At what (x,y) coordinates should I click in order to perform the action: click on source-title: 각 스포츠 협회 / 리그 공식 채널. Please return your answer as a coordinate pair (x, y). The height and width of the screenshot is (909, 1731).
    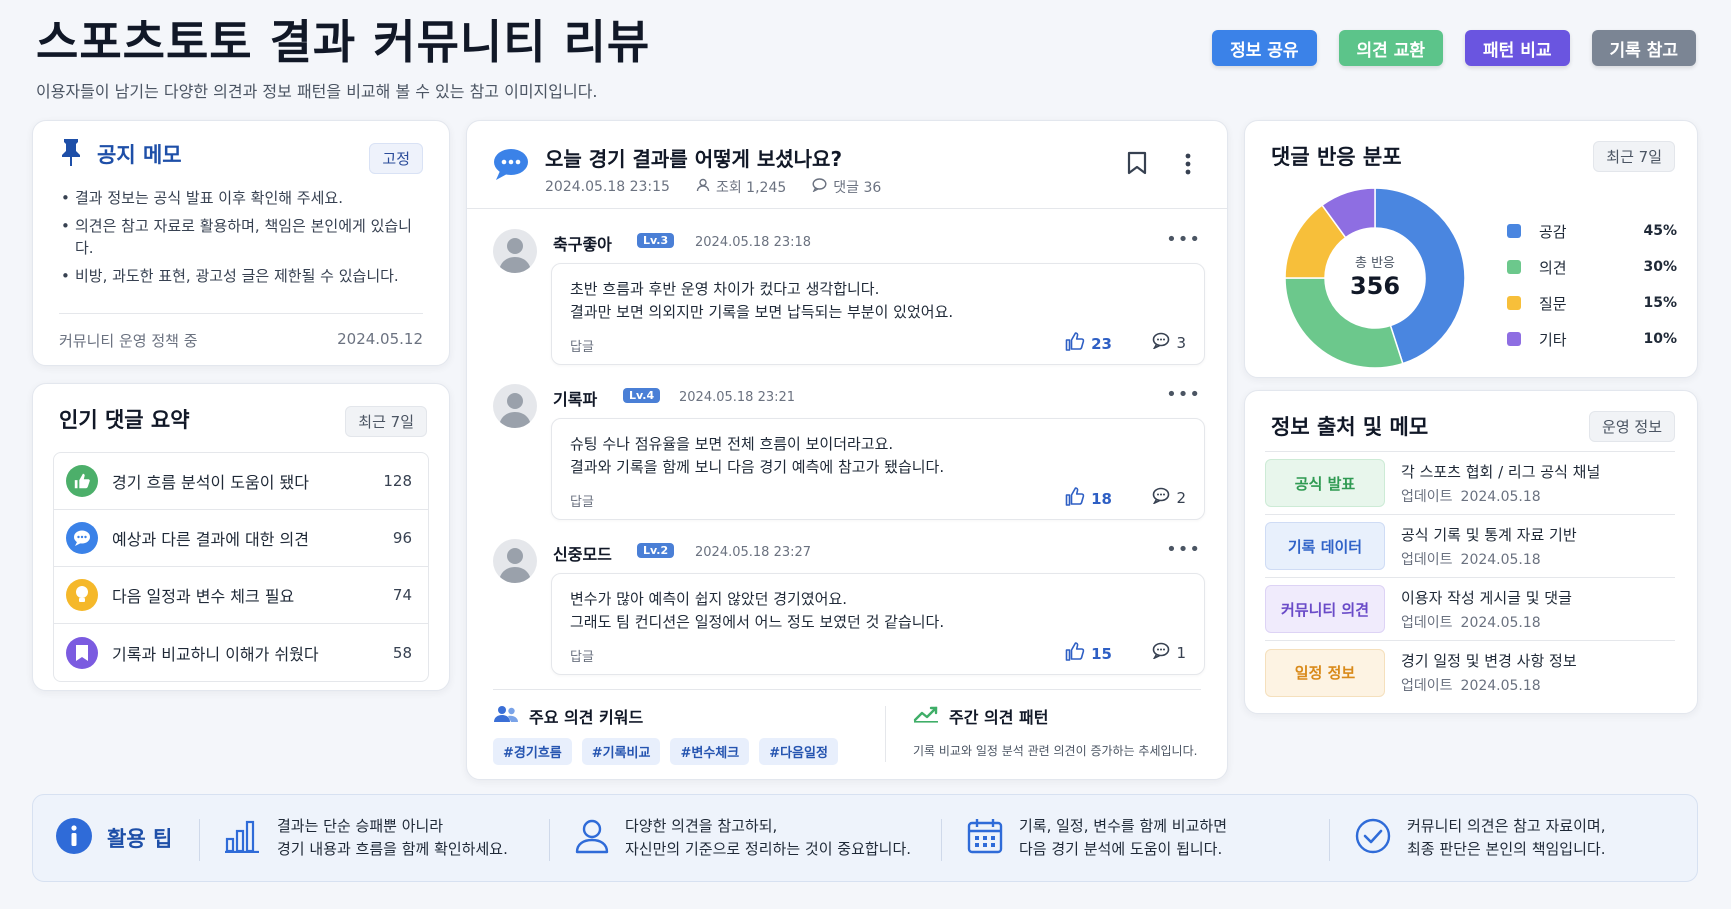
    Looking at the image, I should click on (1501, 471).